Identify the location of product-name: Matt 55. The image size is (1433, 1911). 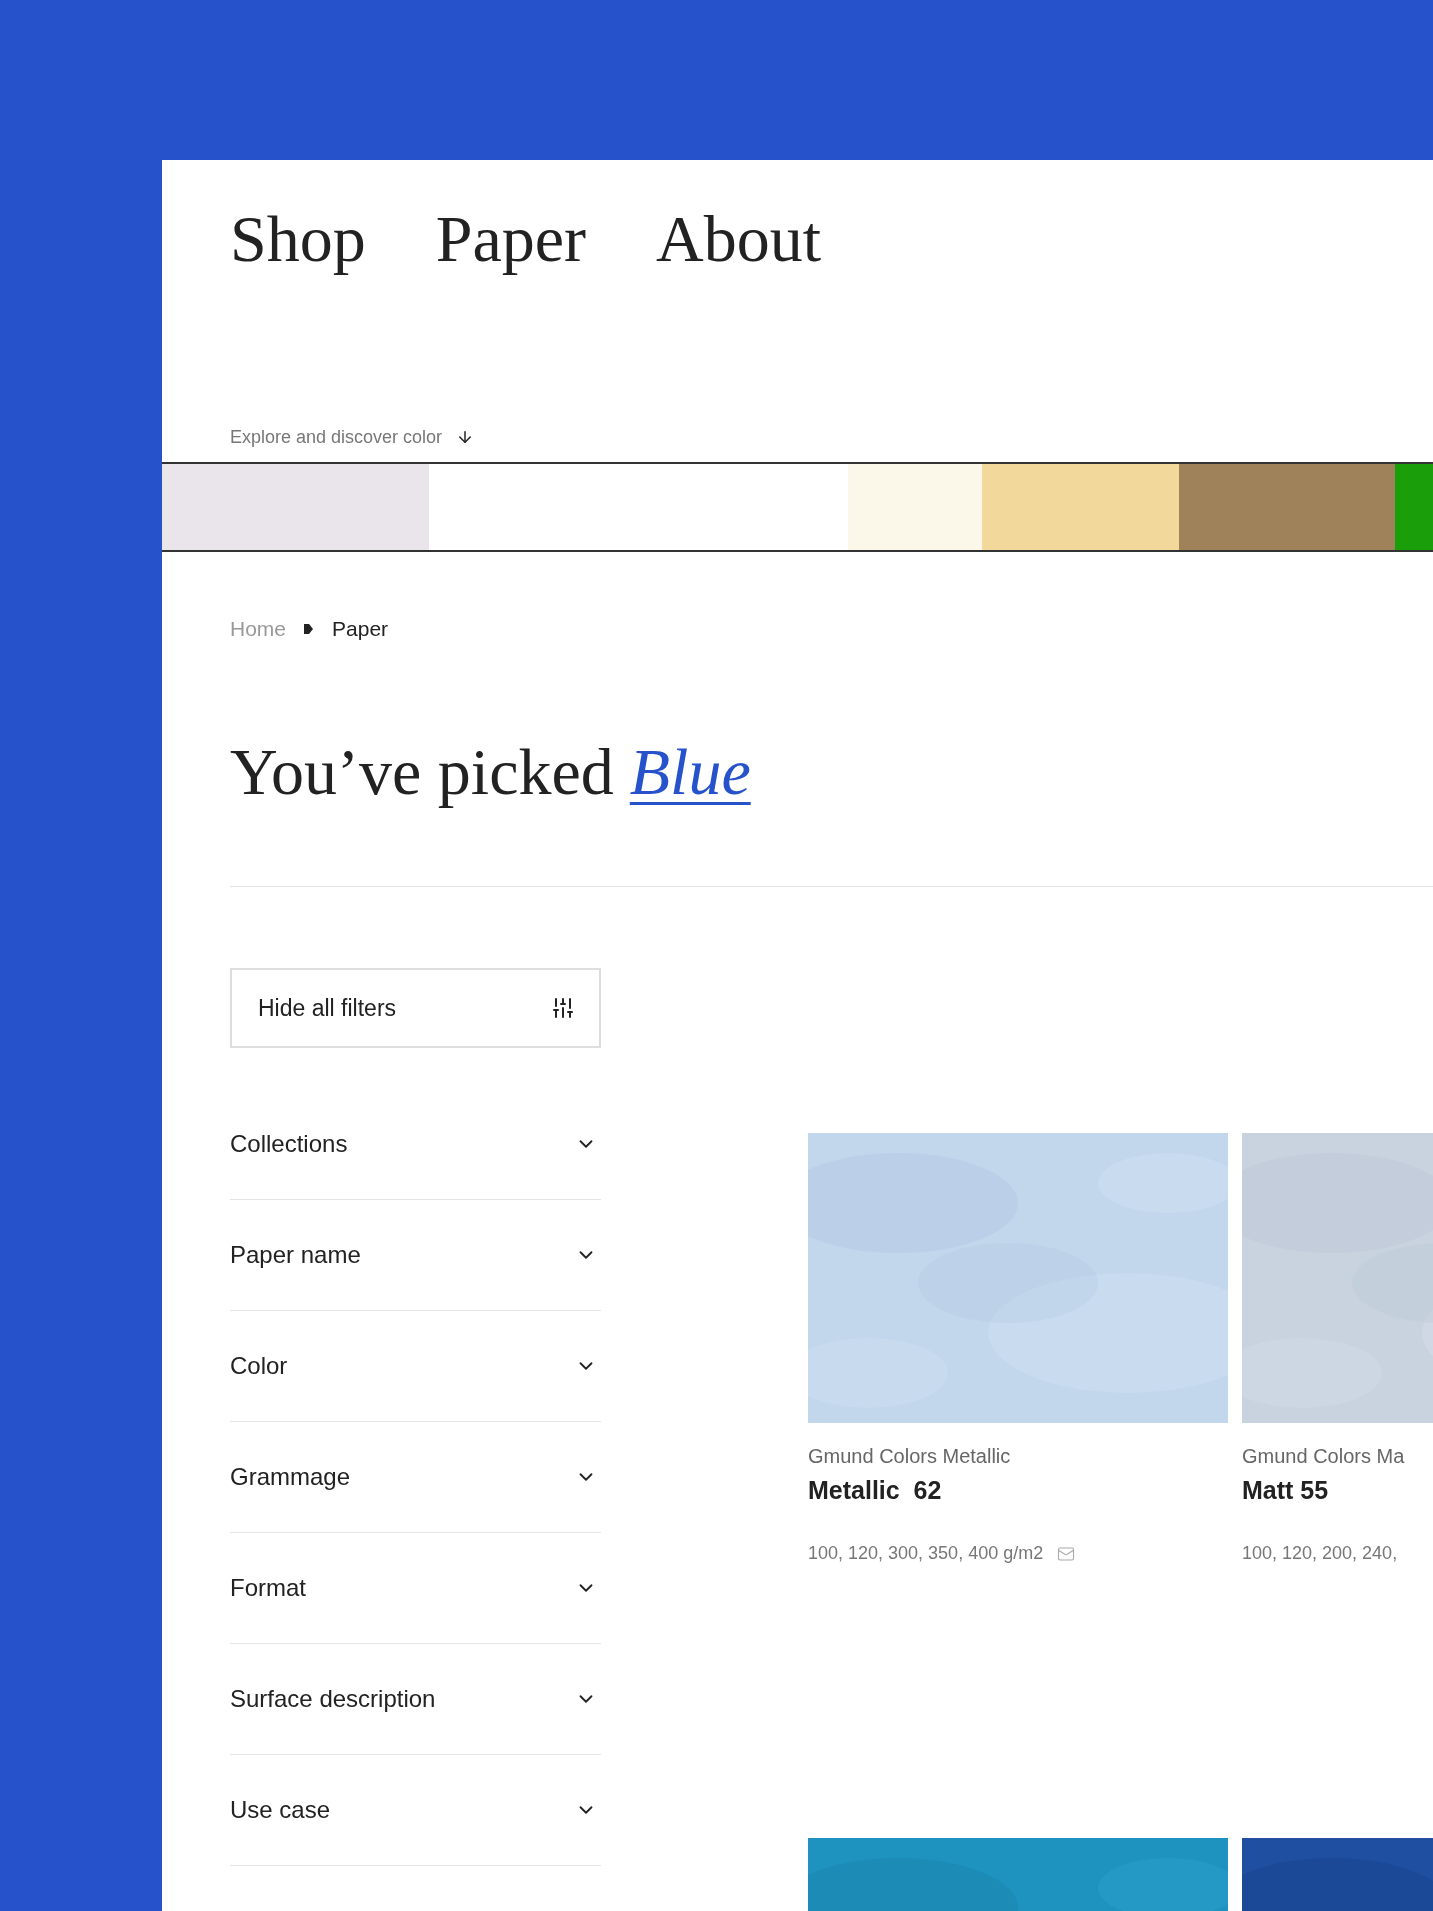
(1337, 1490).